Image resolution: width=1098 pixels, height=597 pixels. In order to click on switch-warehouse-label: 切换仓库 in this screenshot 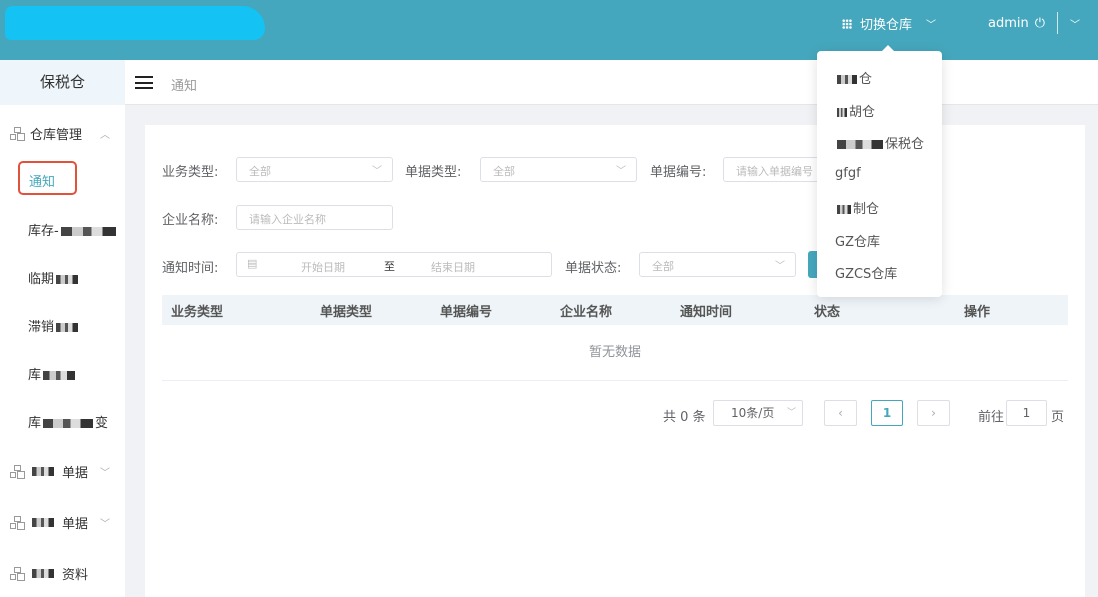, I will do `click(886, 25)`.